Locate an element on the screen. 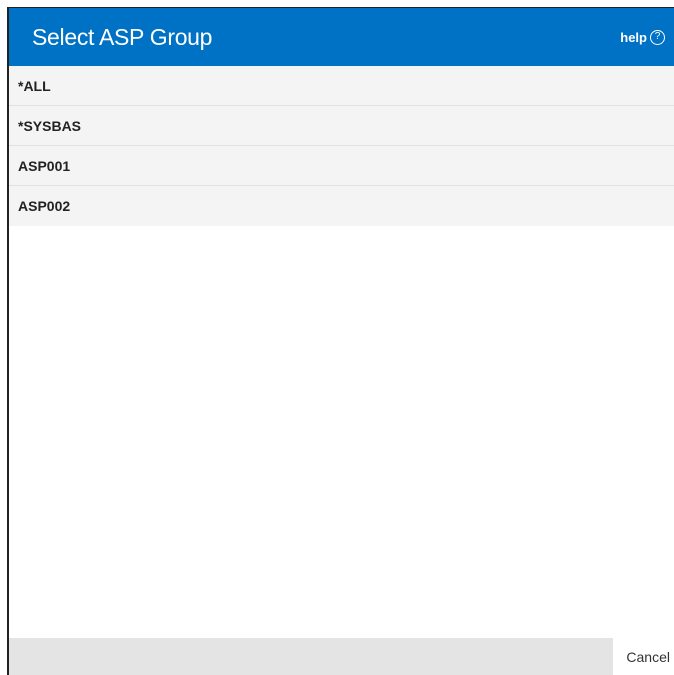 The image size is (674, 675). list-item-sysbas: *SYSBAS is located at coordinates (341, 126).